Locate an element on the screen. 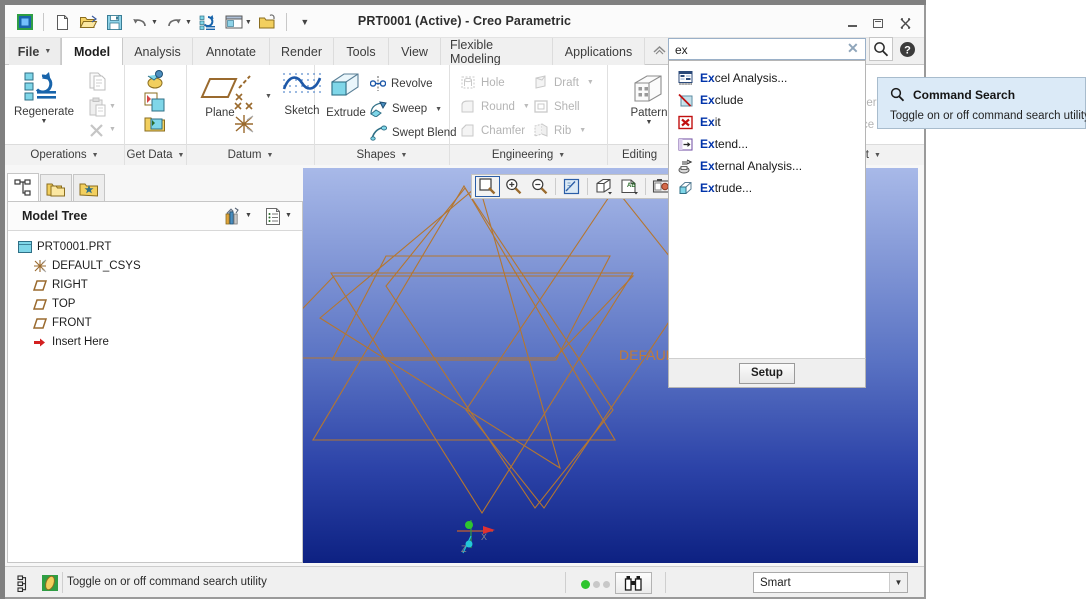 The height and width of the screenshot is (599, 1086). tab-annotate: Annotate is located at coordinates (231, 51).